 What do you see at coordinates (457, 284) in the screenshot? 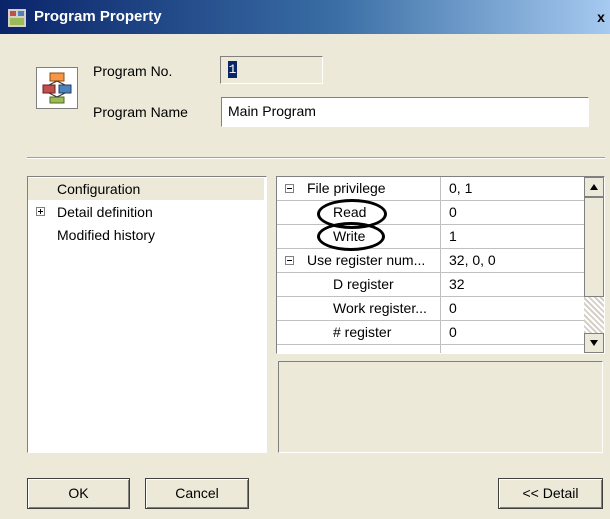
I see `grid-row-value: 32` at bounding box center [457, 284].